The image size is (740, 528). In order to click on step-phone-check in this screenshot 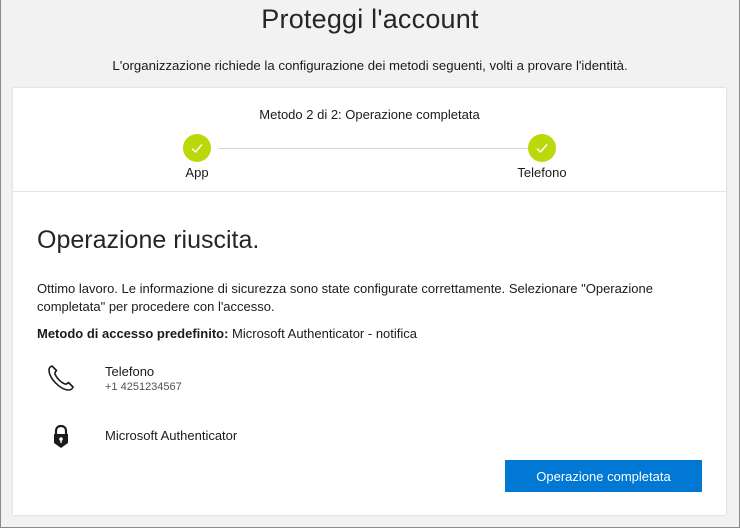, I will do `click(542, 148)`.